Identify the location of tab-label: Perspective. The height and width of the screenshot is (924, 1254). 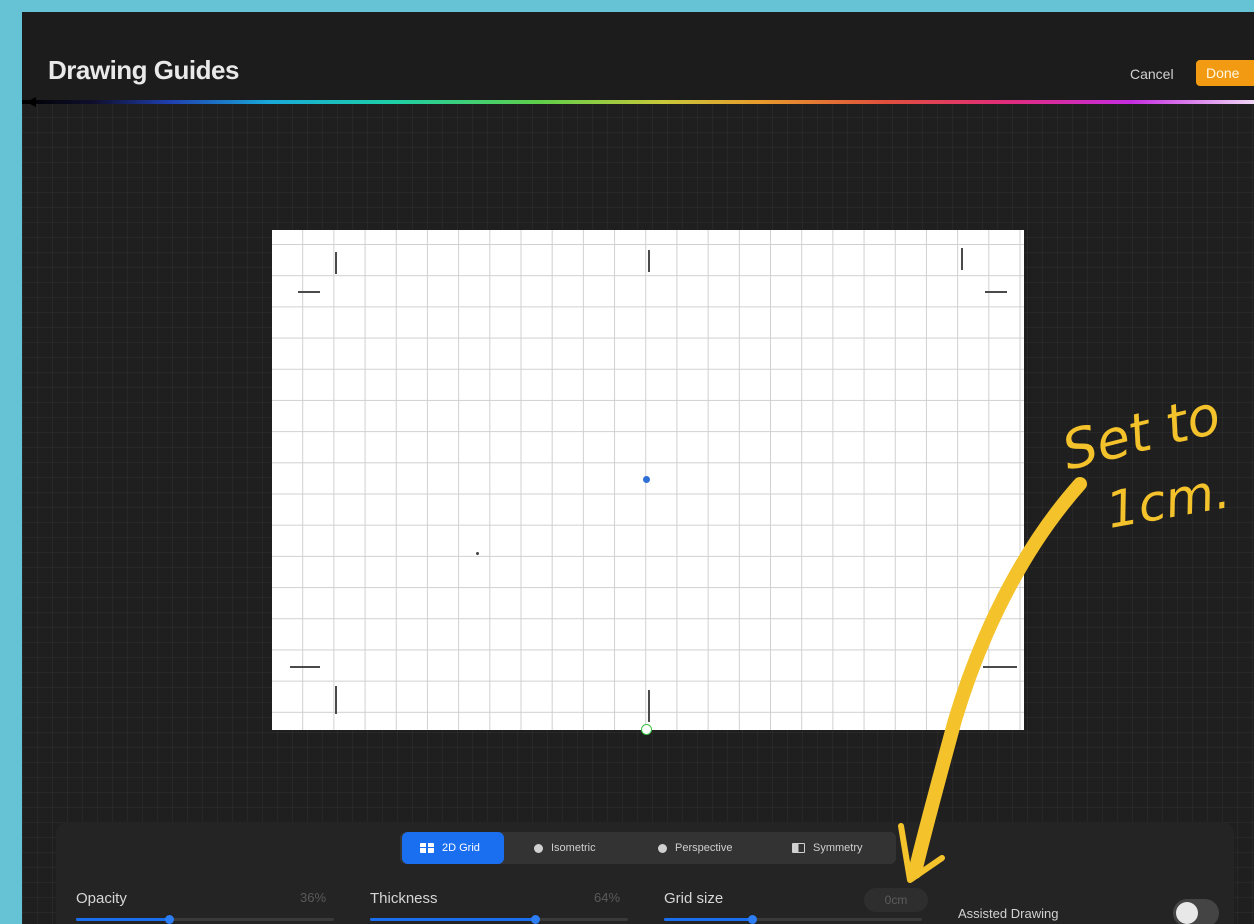
(704, 848).